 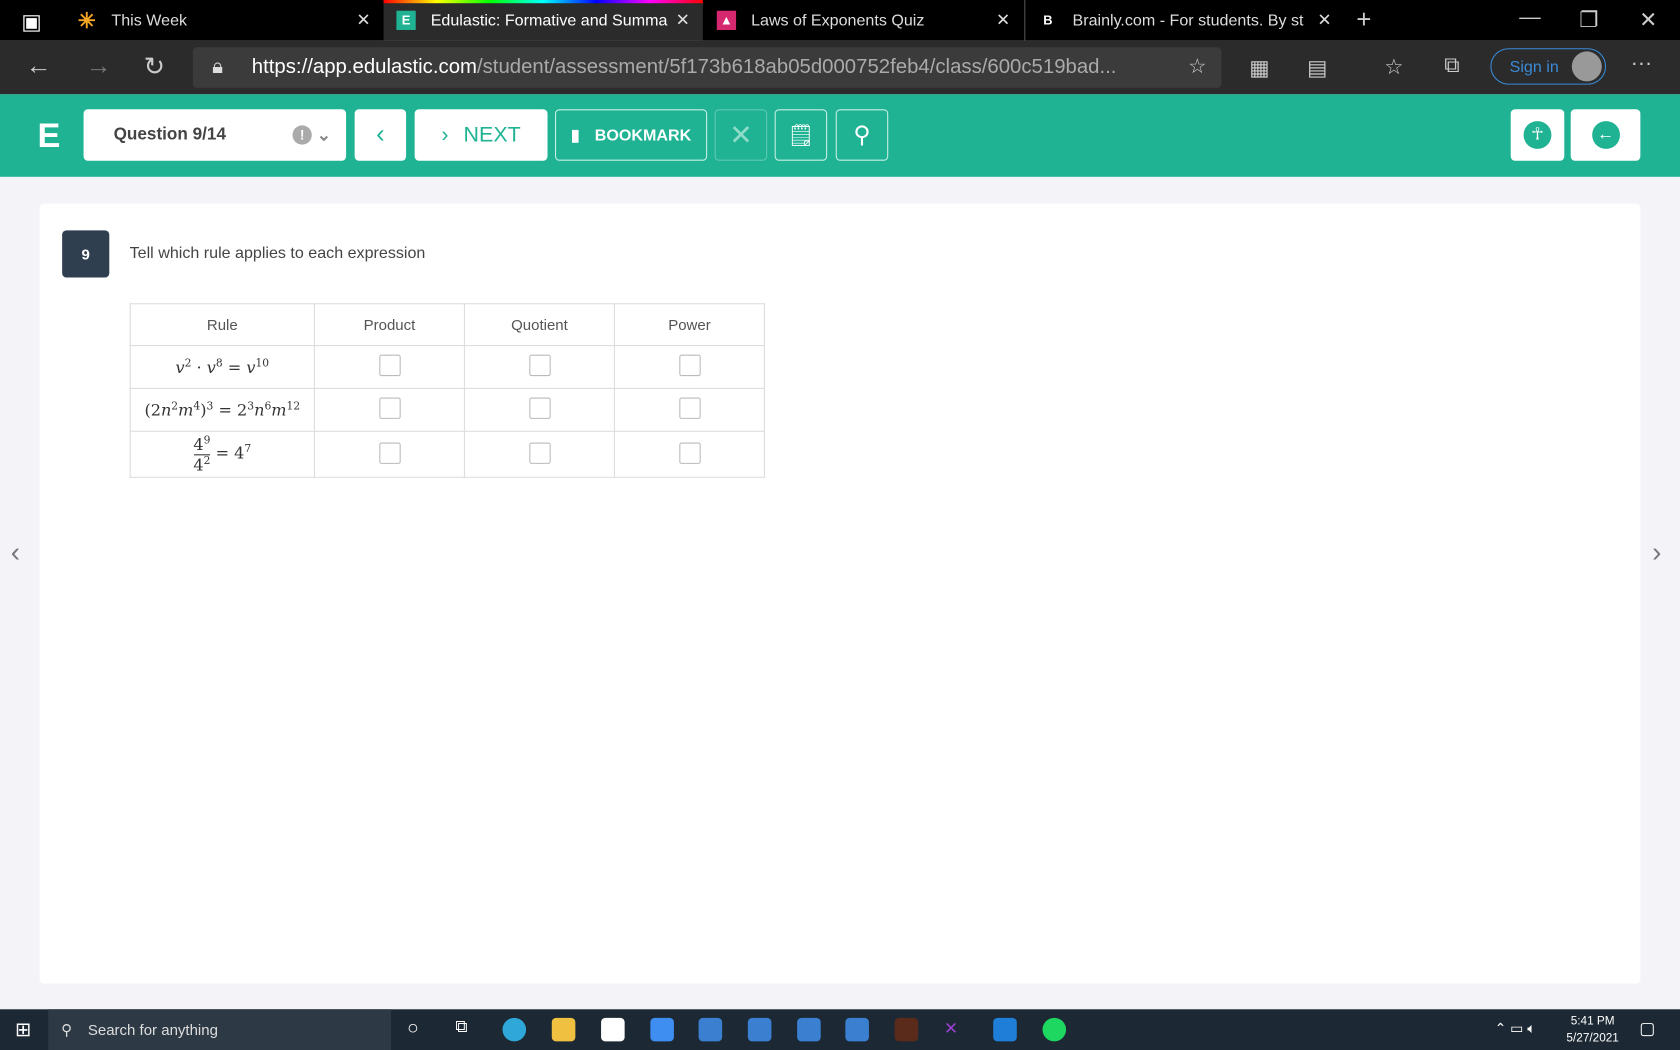 I want to click on magnifier-button: ⚲, so click(x=862, y=135).